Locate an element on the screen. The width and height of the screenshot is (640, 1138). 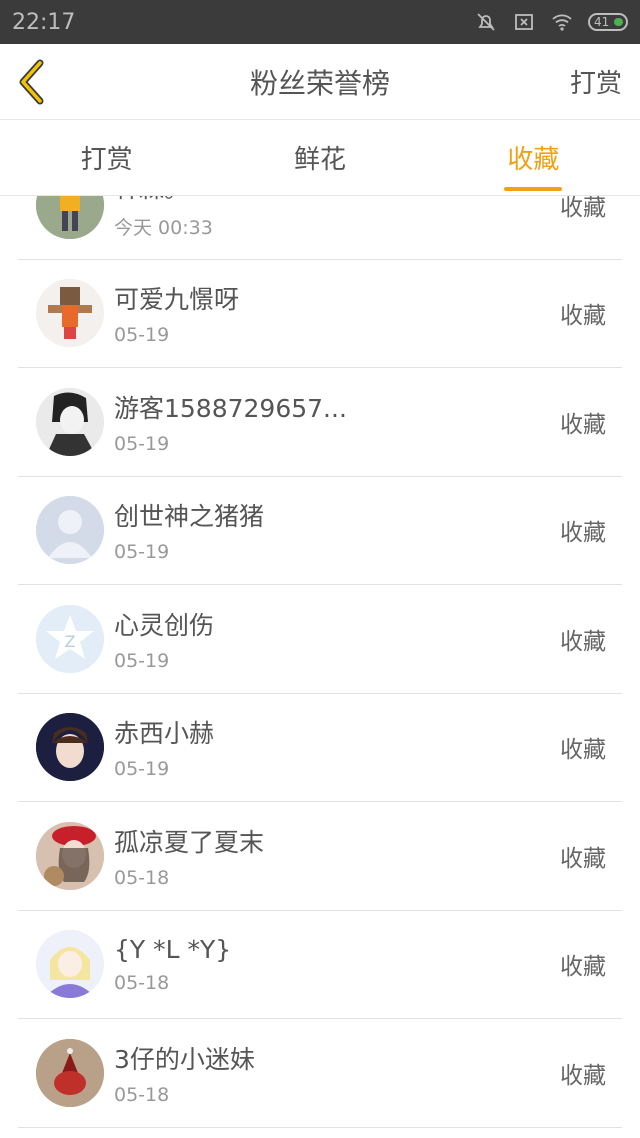
tab-bar: 打赏 鲜花 收藏 is located at coordinates (320, 158).